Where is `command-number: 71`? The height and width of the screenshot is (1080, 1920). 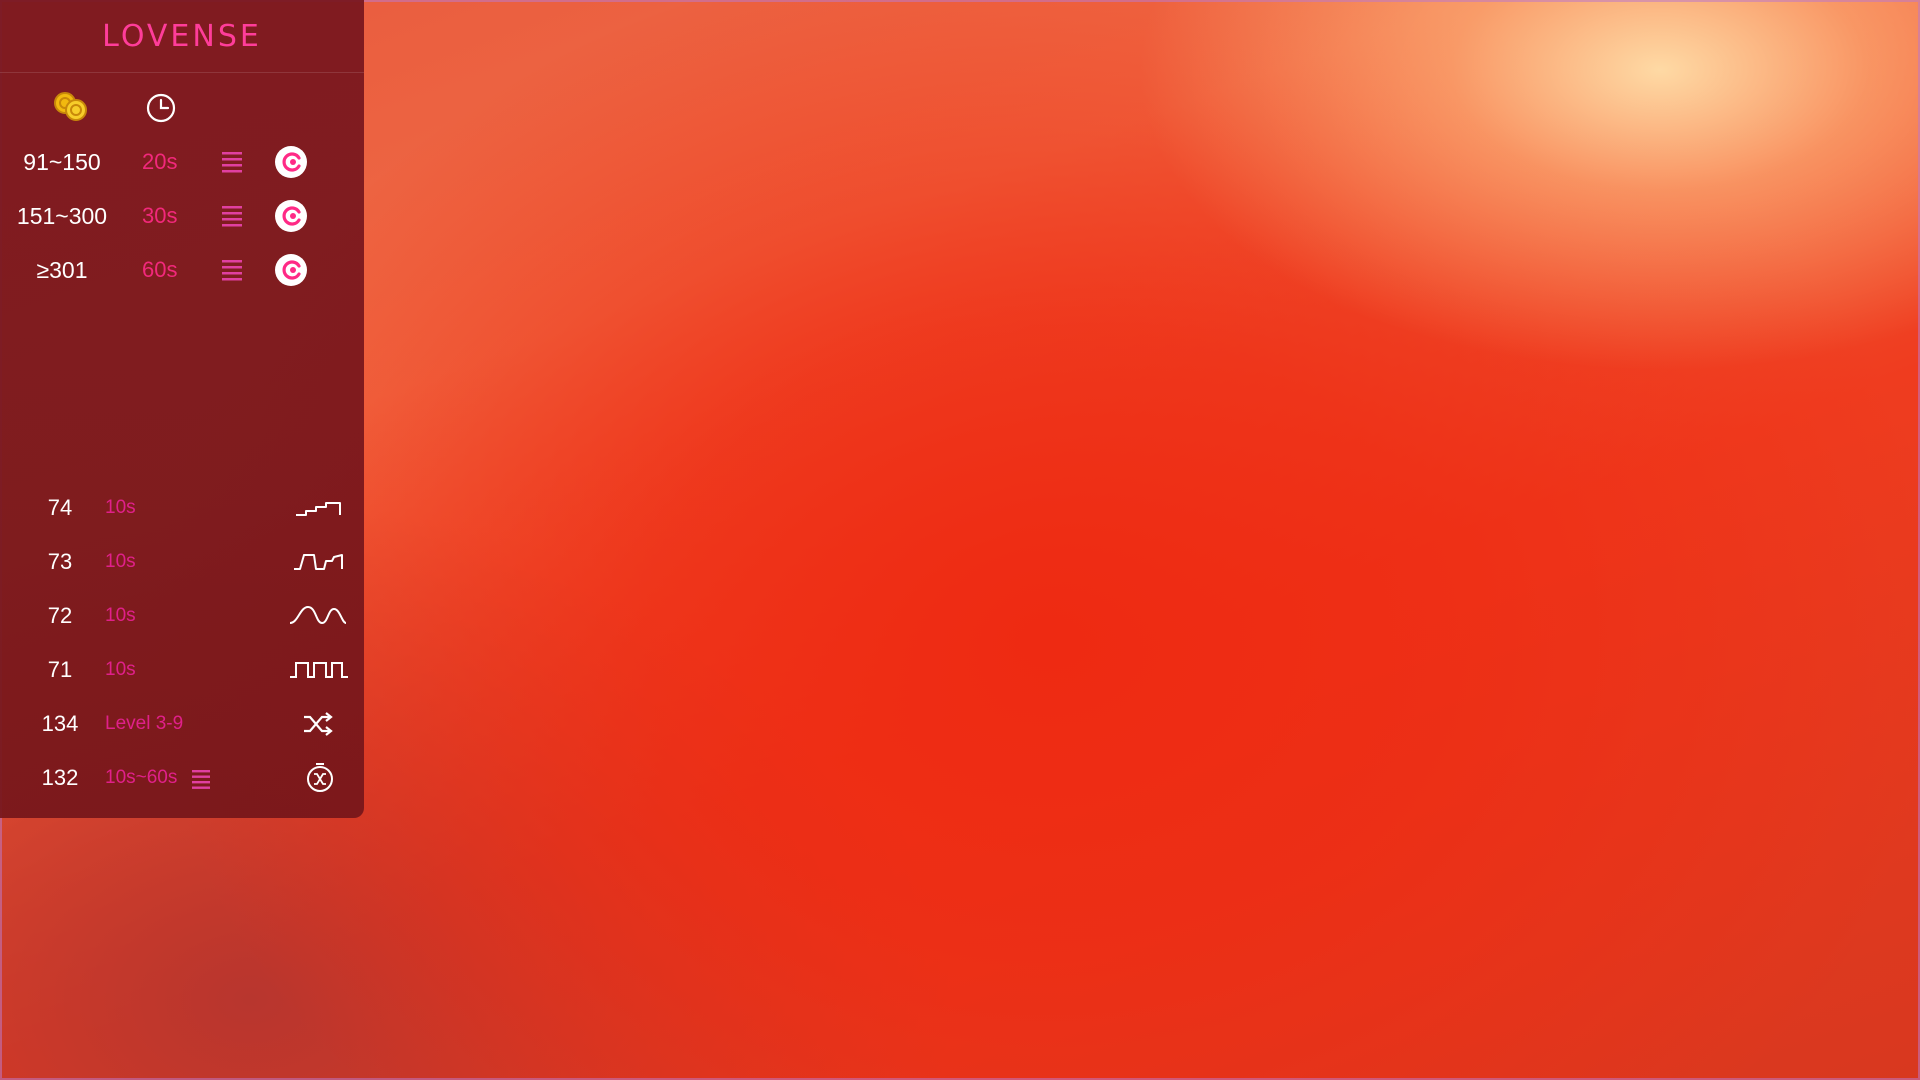
command-number: 71 is located at coordinates (60, 669).